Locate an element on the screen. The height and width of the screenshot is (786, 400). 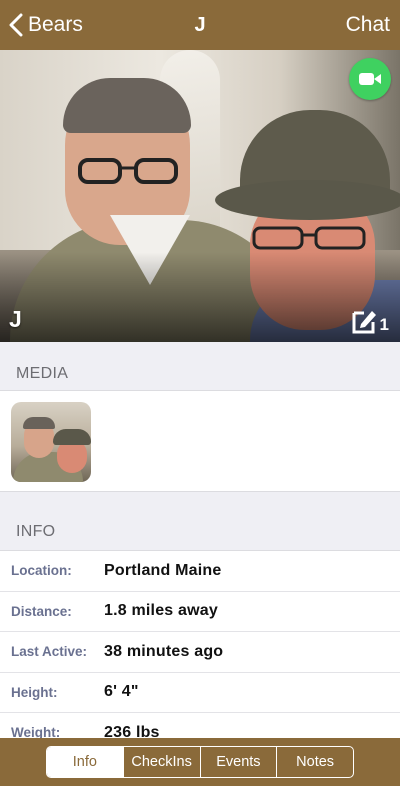
tab-notes: Notes is located at coordinates (314, 762).